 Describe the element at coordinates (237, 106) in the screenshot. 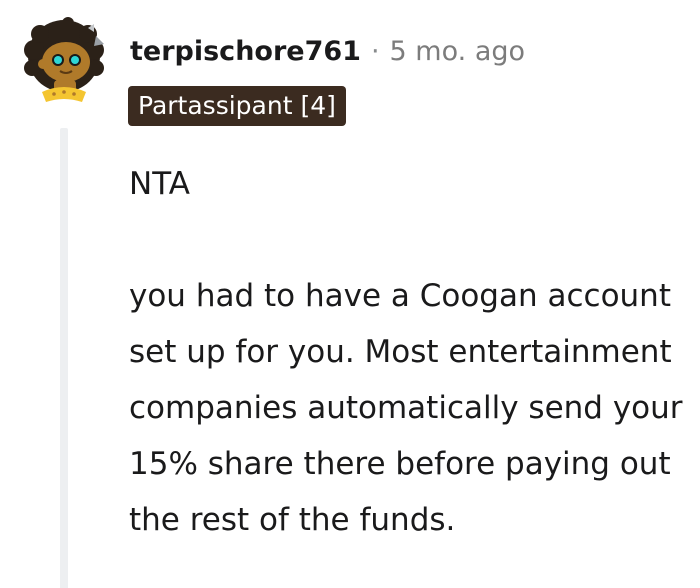

I see `user-flair: Partassipant [4]` at that location.